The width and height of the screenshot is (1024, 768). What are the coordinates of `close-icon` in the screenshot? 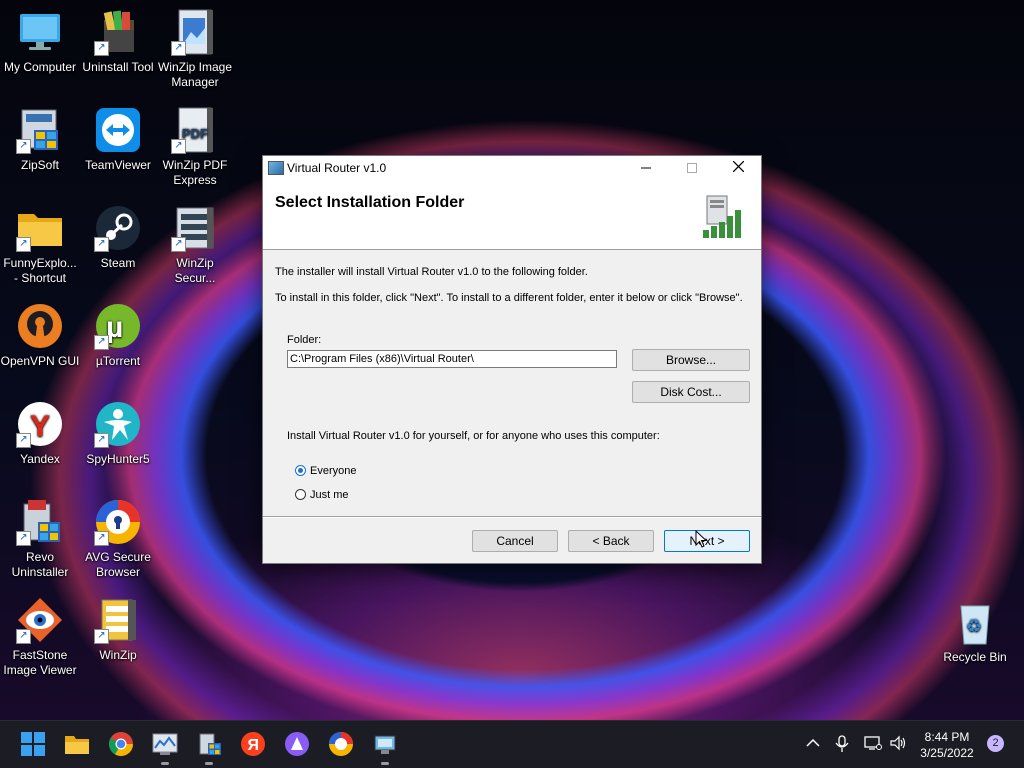 It's located at (738, 166).